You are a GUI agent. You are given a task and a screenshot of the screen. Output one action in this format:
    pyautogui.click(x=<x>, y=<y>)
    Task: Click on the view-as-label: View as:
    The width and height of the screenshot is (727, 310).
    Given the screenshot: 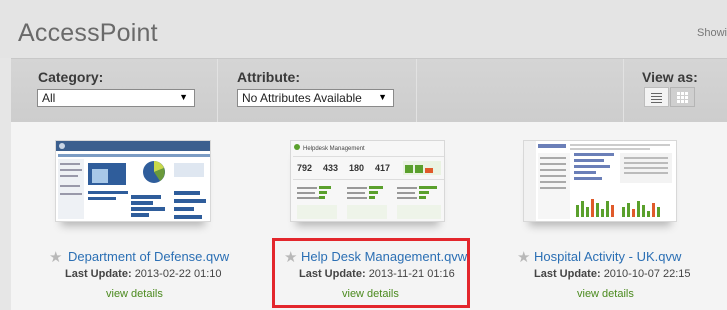 What is the action you would take?
    pyautogui.click(x=670, y=77)
    